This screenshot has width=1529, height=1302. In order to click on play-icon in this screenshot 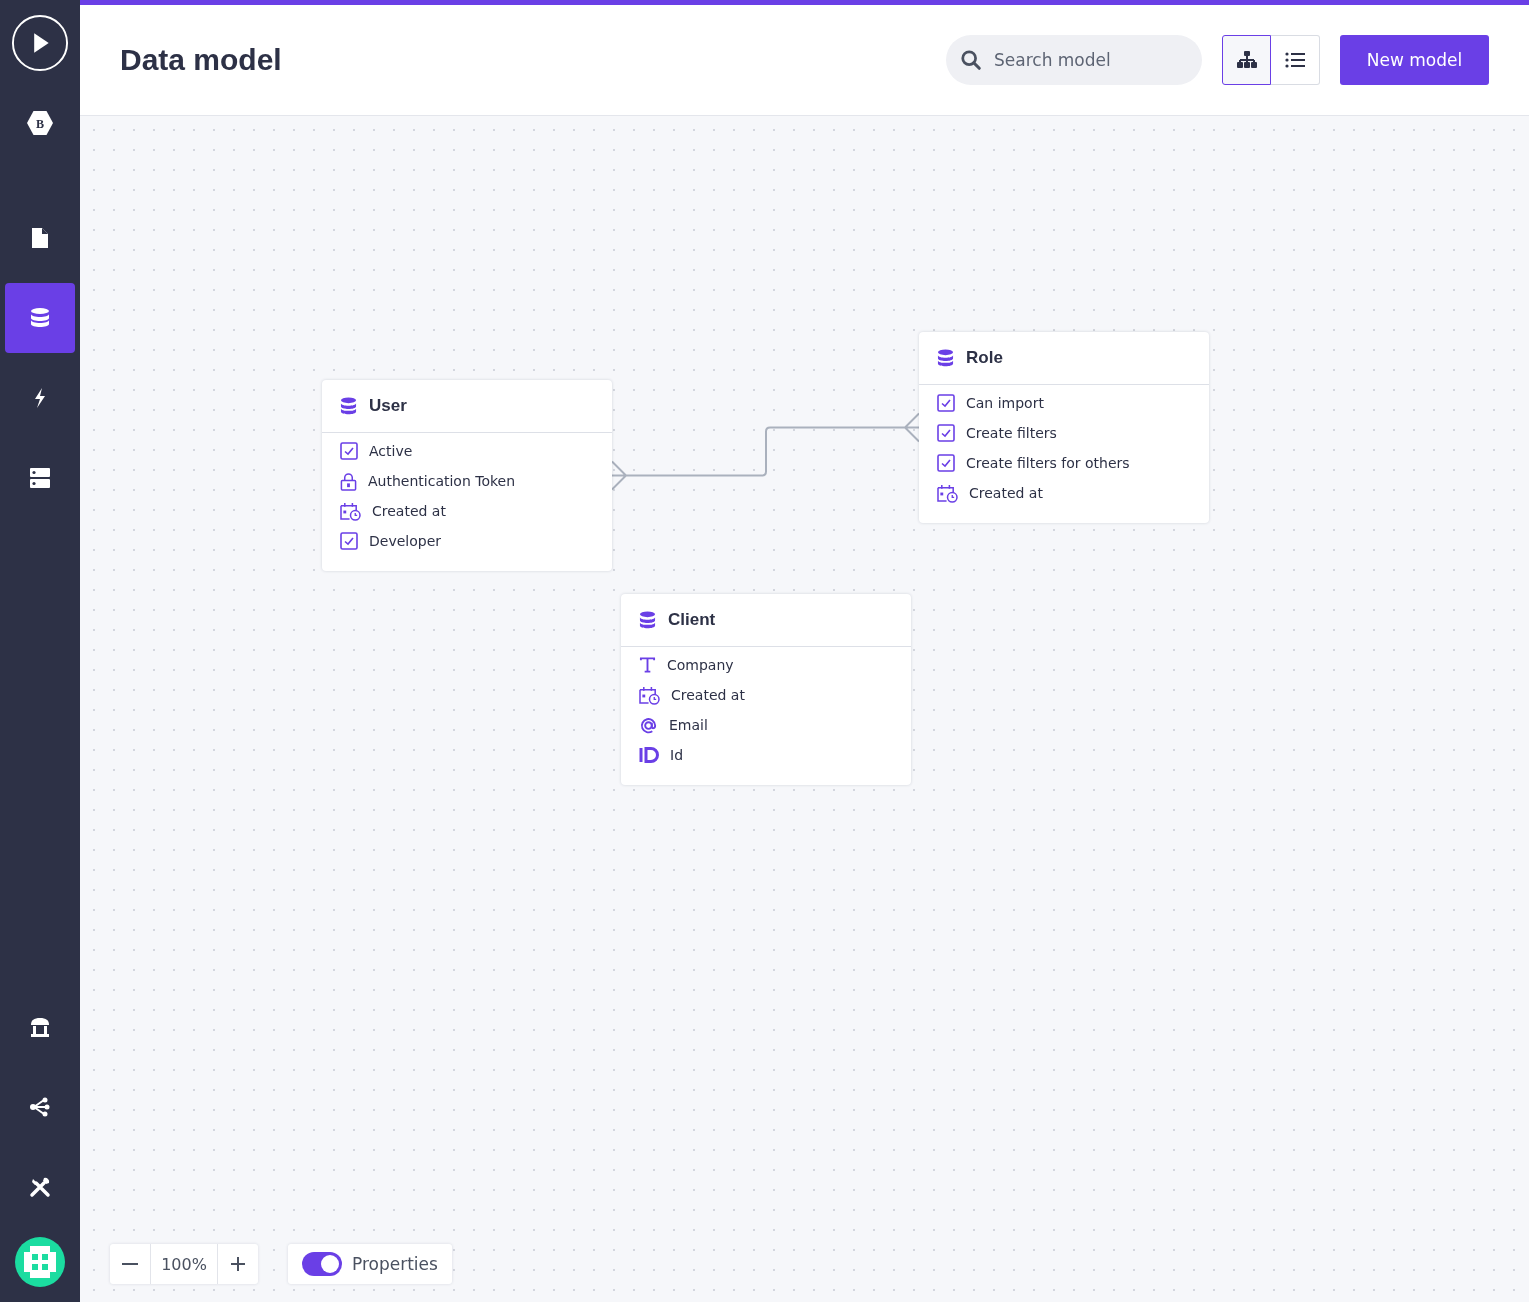, I will do `click(40, 43)`.